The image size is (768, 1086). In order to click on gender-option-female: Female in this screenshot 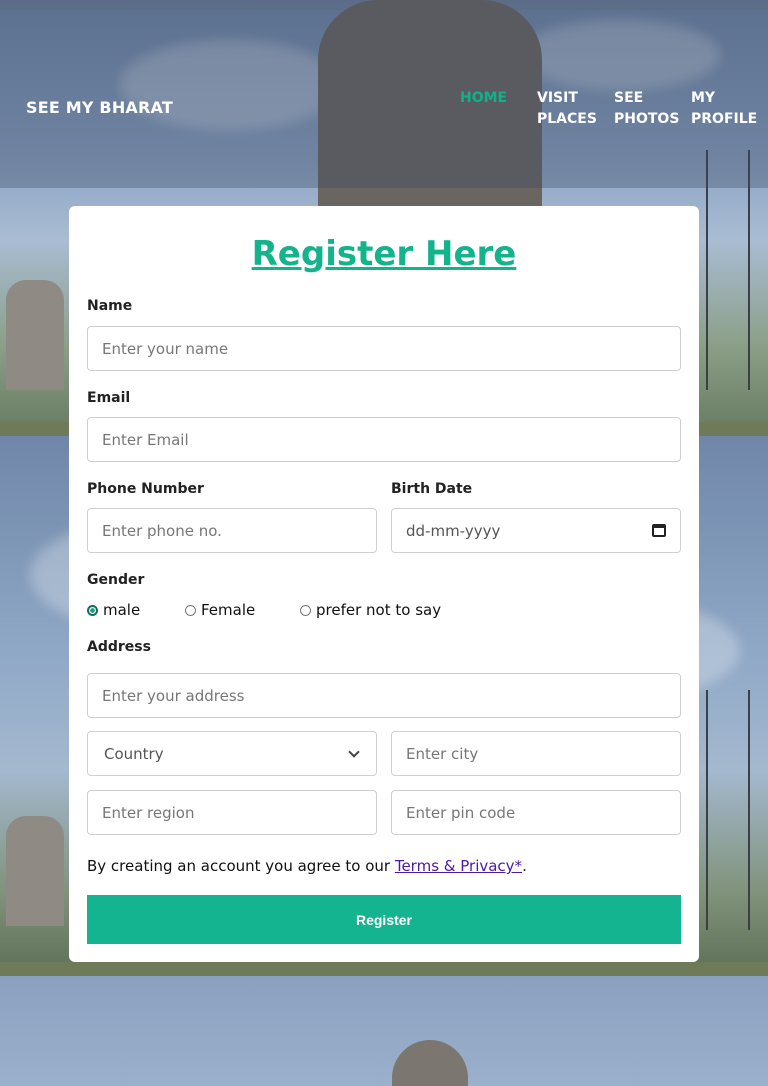, I will do `click(242, 610)`.